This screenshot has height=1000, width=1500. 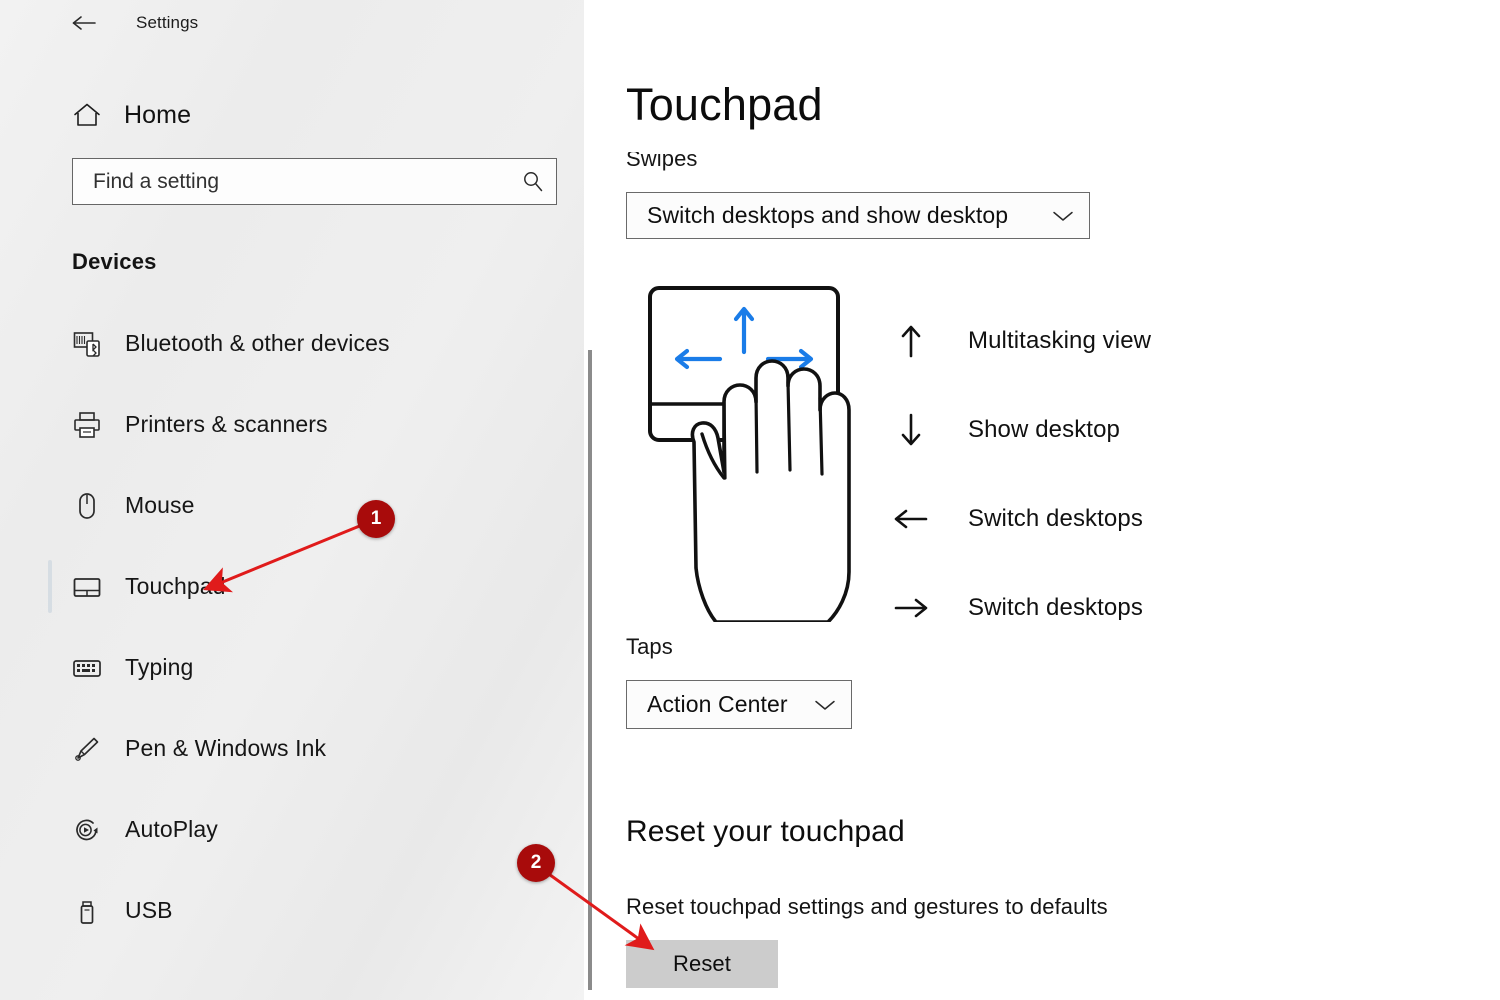 What do you see at coordinates (89, 587) in the screenshot?
I see `touchpad-icon` at bounding box center [89, 587].